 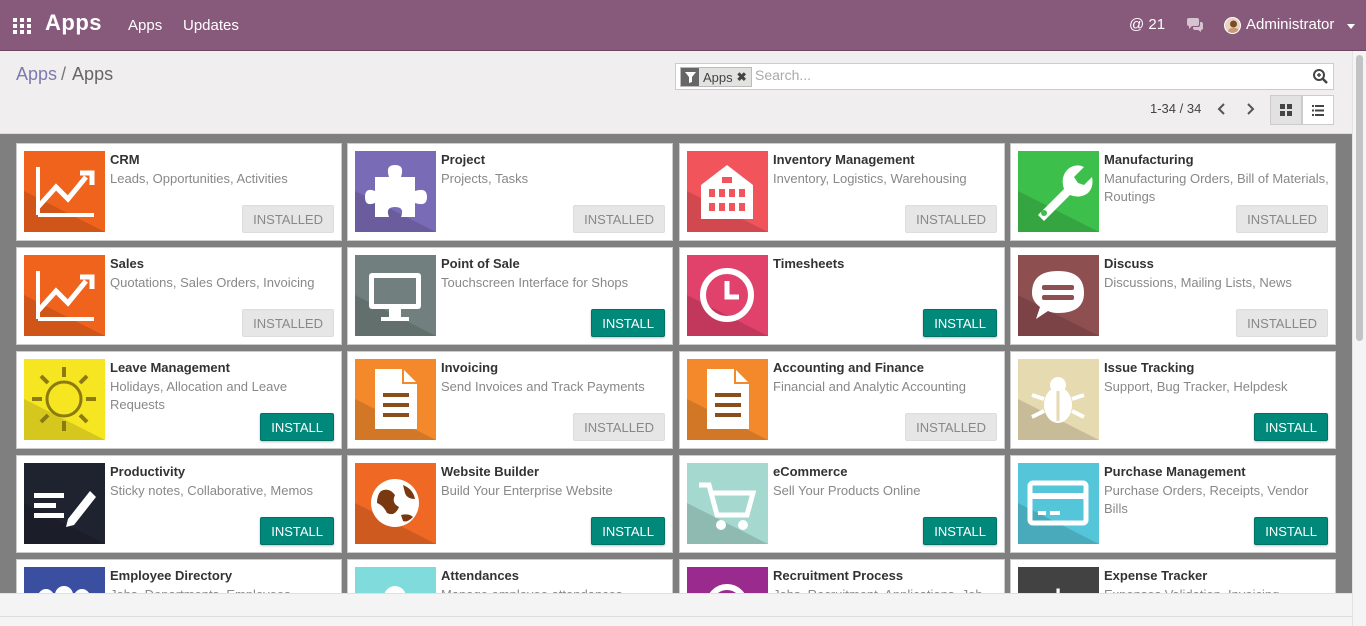 I want to click on nav-updates: Updates, so click(x=211, y=25).